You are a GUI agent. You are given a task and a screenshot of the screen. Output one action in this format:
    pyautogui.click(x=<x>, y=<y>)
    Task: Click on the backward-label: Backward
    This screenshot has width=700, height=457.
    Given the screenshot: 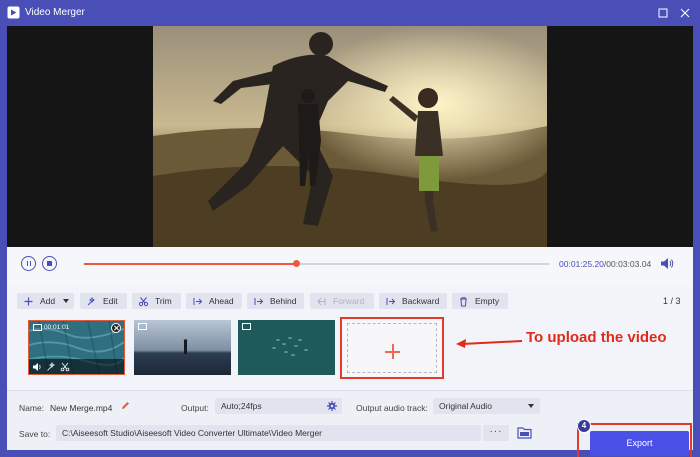 What is the action you would take?
    pyautogui.click(x=421, y=301)
    